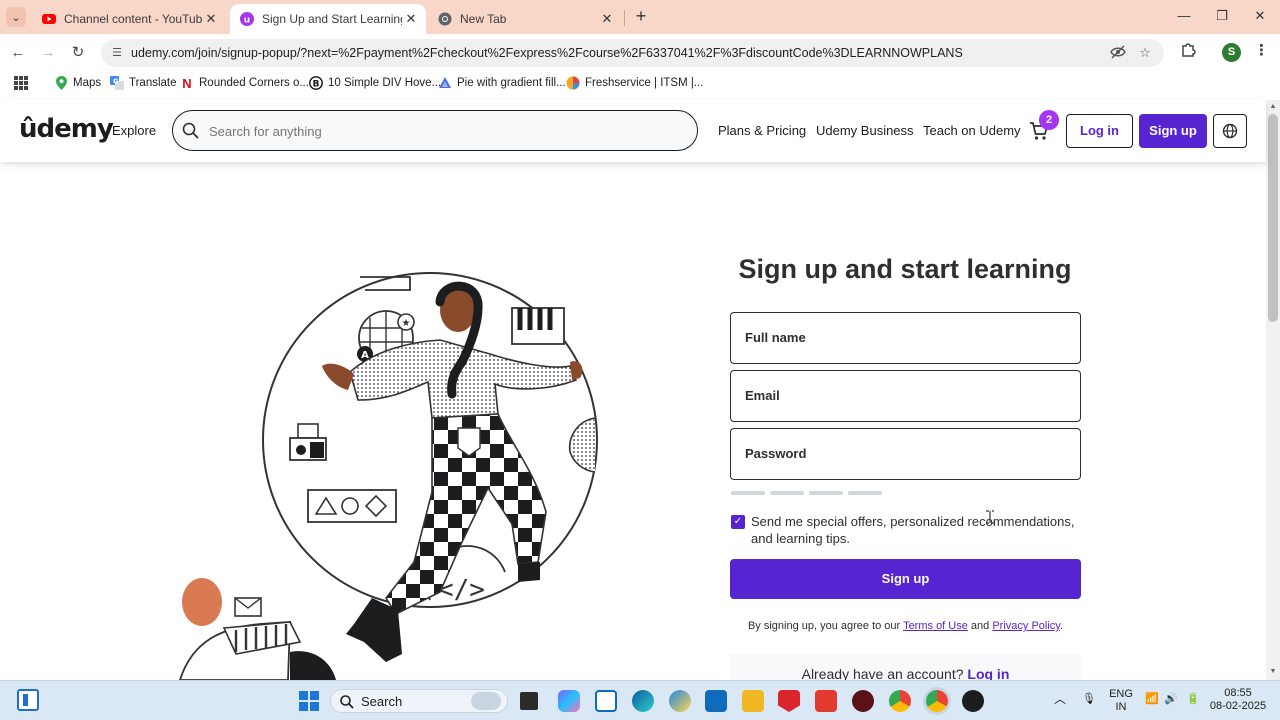 This screenshot has width=1280, height=720. Describe the element at coordinates (133, 19) in the screenshot. I see `tab-title: Channel content - YouTube Studio` at that location.